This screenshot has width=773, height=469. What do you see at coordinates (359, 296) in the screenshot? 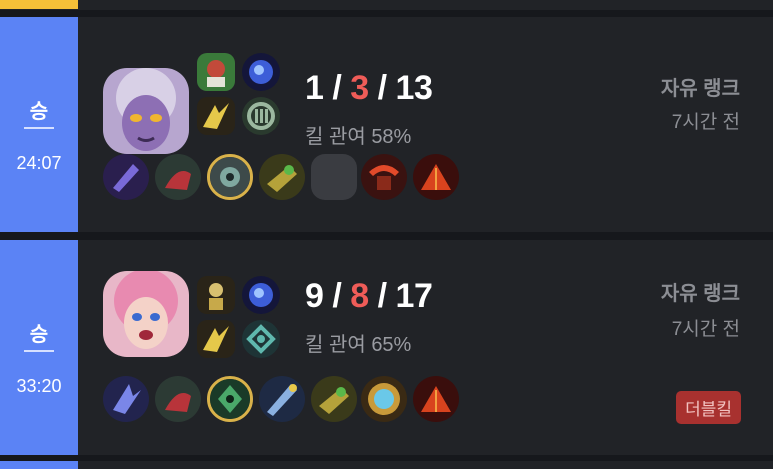
I see `kda-deaths: 8` at bounding box center [359, 296].